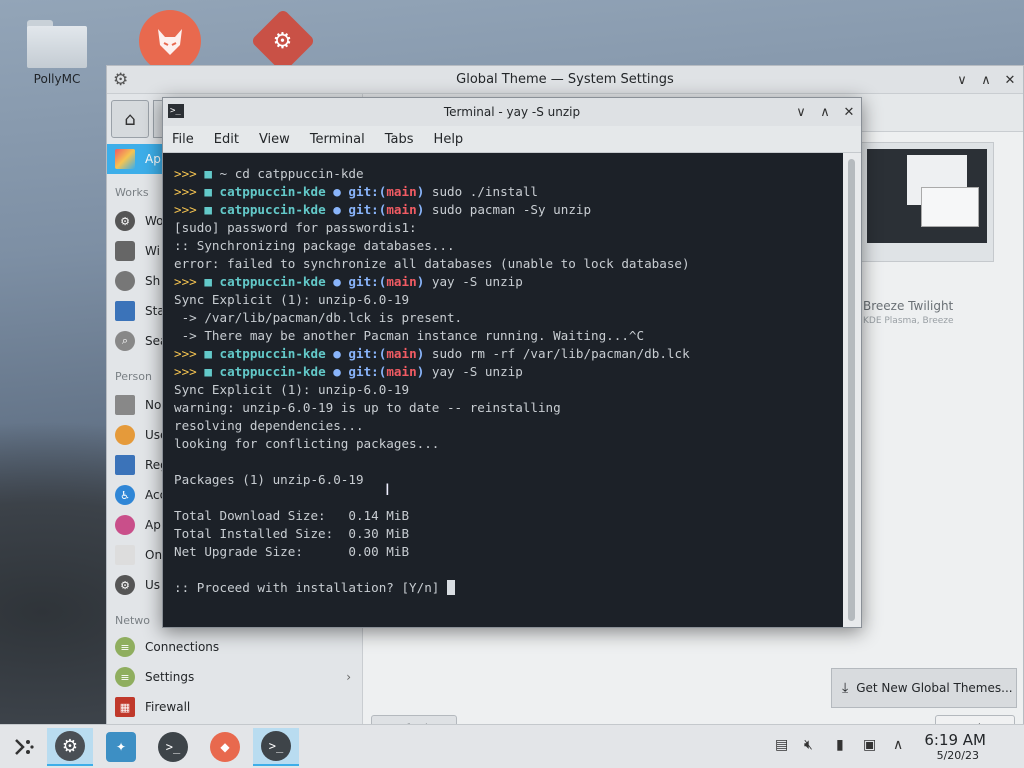  What do you see at coordinates (845, 688) in the screenshot?
I see `download-icon: ⤓` at bounding box center [845, 688].